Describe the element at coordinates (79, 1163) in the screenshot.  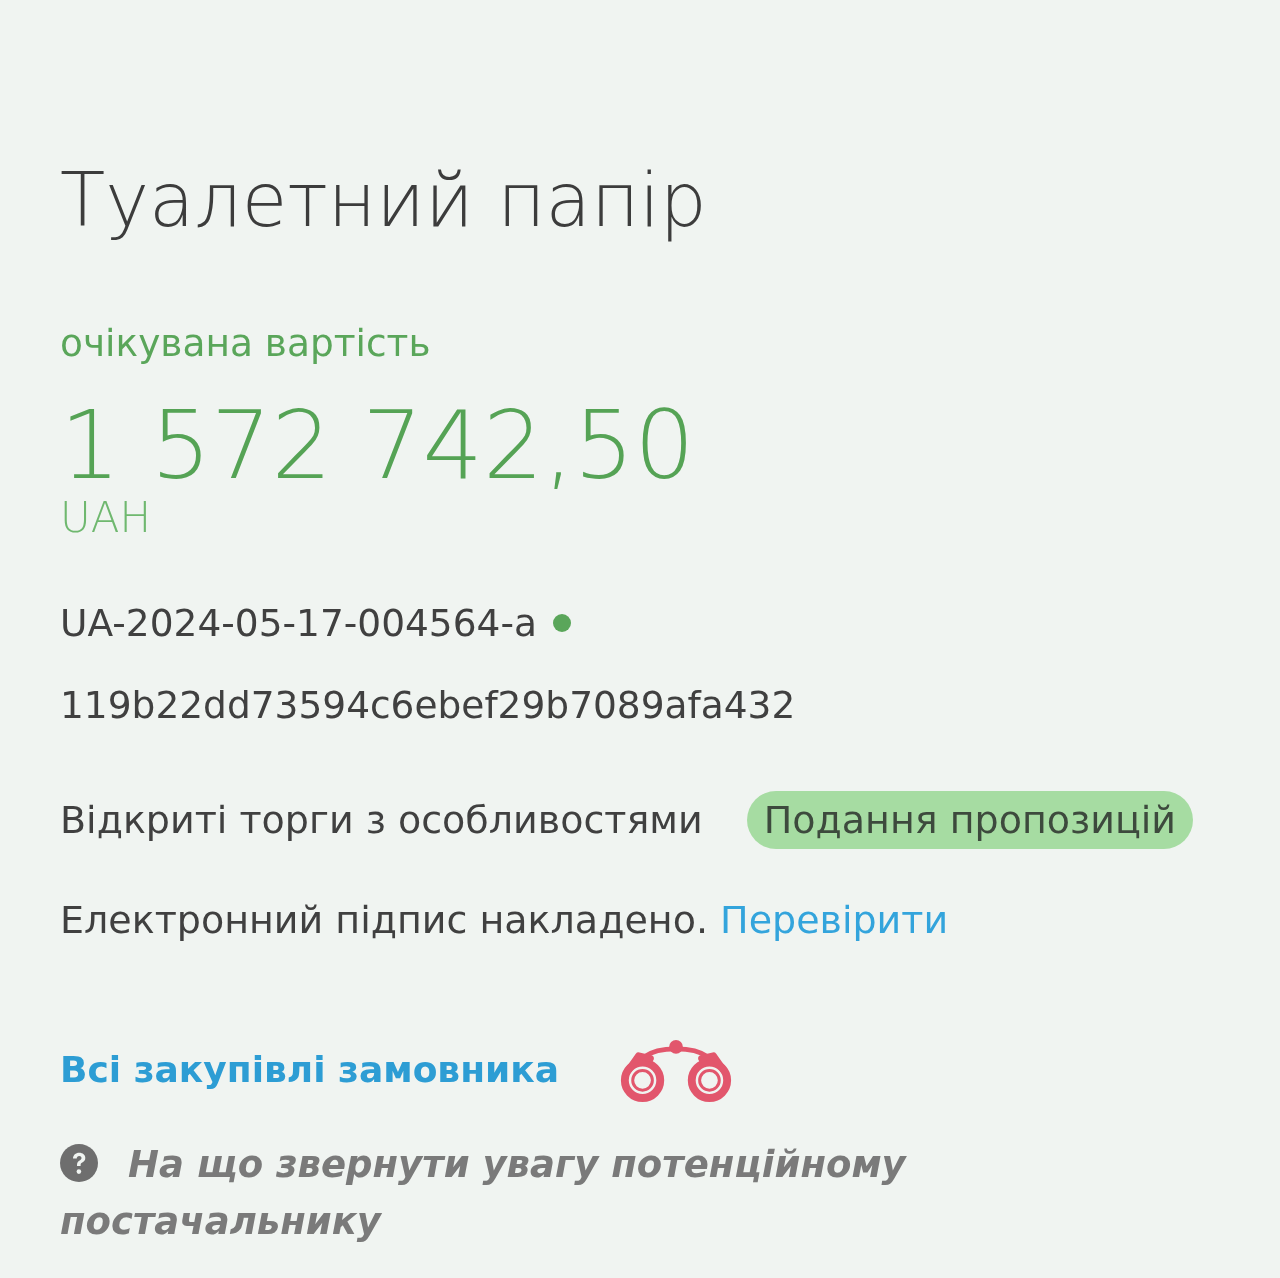
I see `help-icon` at that location.